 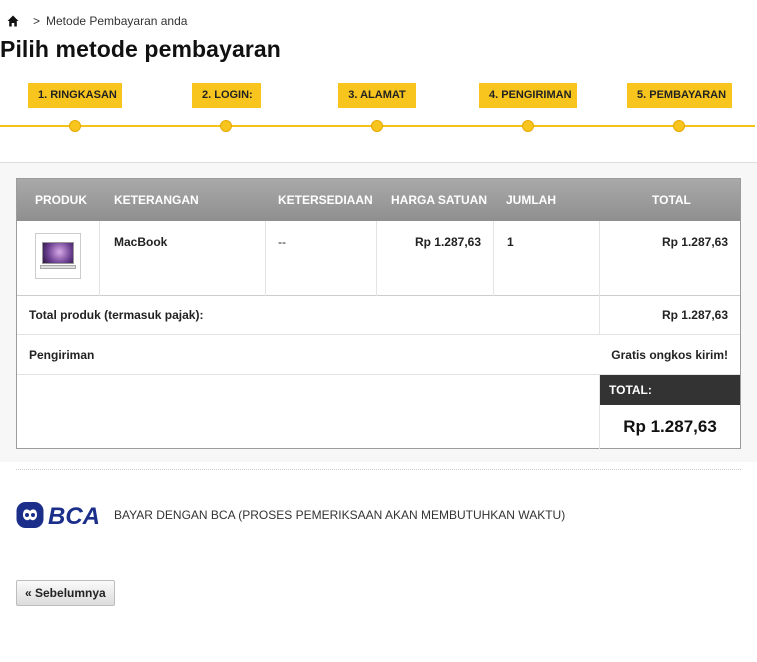 What do you see at coordinates (679, 95) in the screenshot?
I see `step-label: 5. PEMBAYARAN` at bounding box center [679, 95].